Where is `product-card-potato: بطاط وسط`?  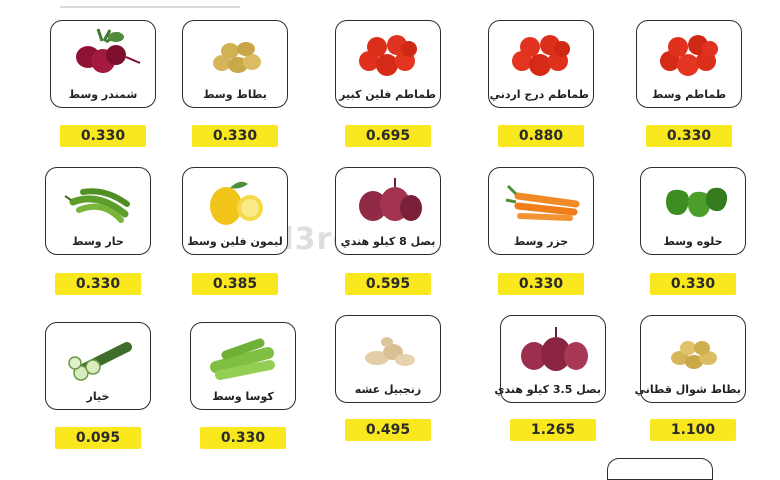 product-card-potato: بطاط وسط is located at coordinates (235, 64).